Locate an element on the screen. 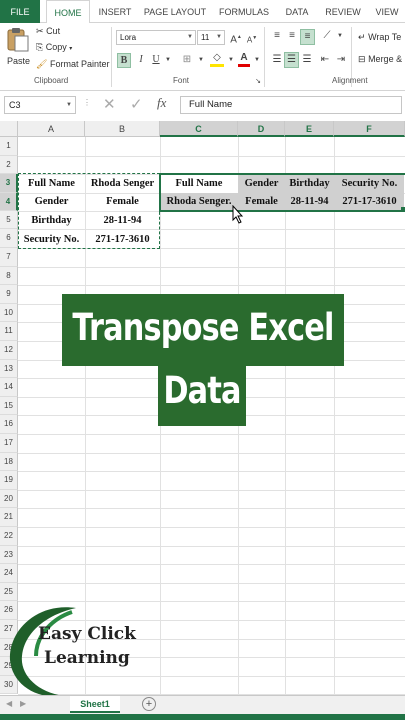  row-header-10: 10 is located at coordinates (9, 313).